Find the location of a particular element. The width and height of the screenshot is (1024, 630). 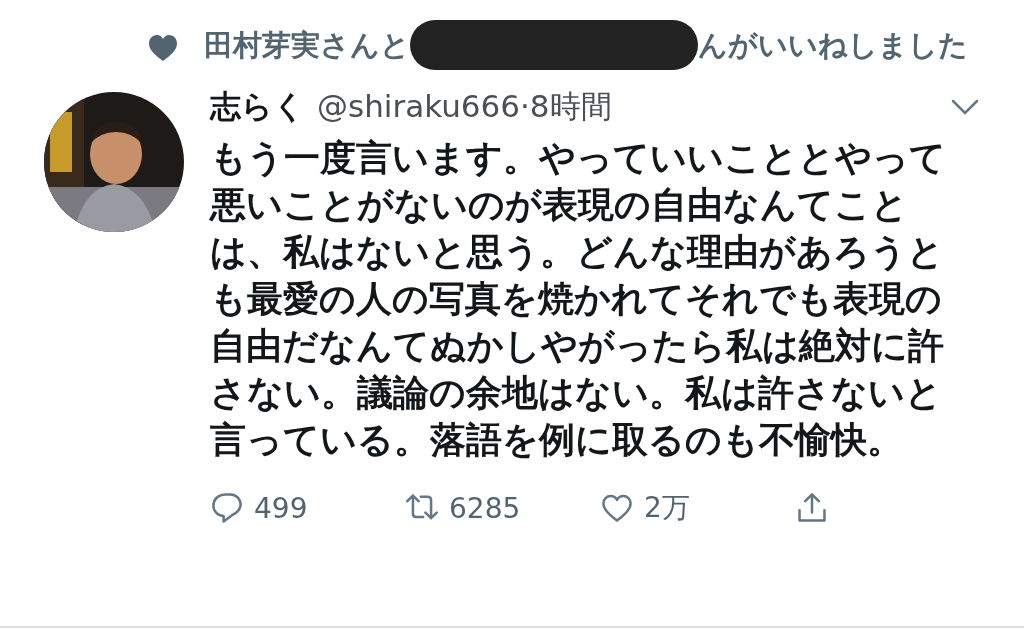

handle-and-time: @shiraku666·8時間 is located at coordinates (464, 106).